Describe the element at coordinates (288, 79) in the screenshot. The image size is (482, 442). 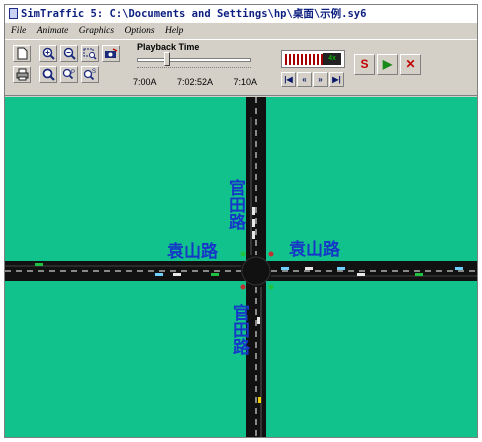
I see `first-frame-button: |◀` at that location.